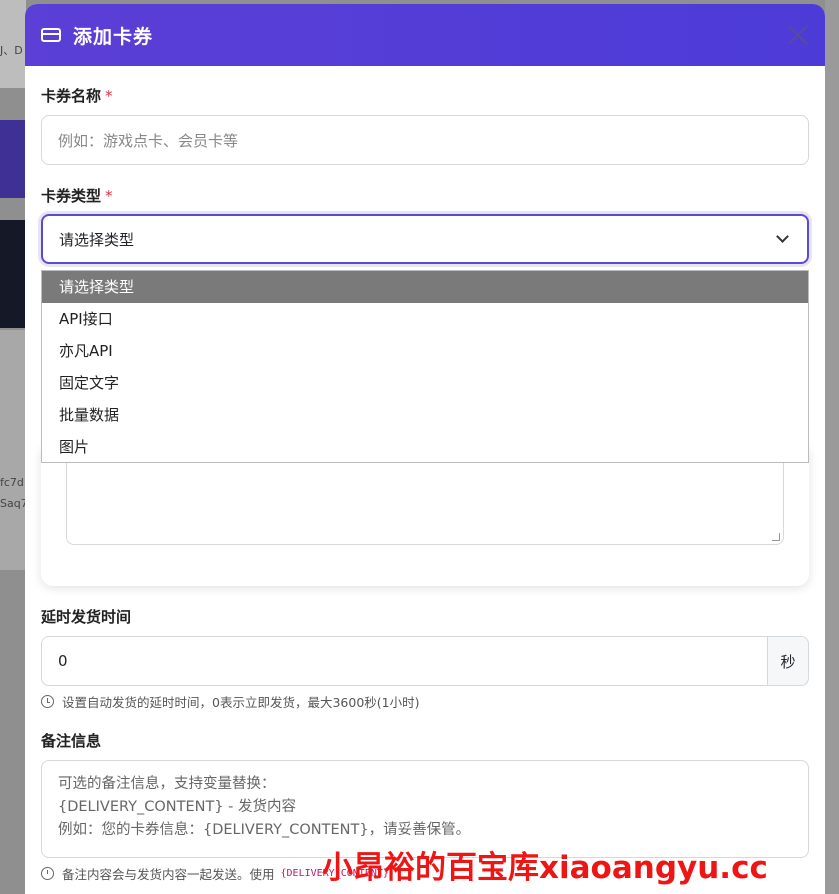 The height and width of the screenshot is (894, 839). I want to click on delay-label: 延时发货时间, so click(86, 617).